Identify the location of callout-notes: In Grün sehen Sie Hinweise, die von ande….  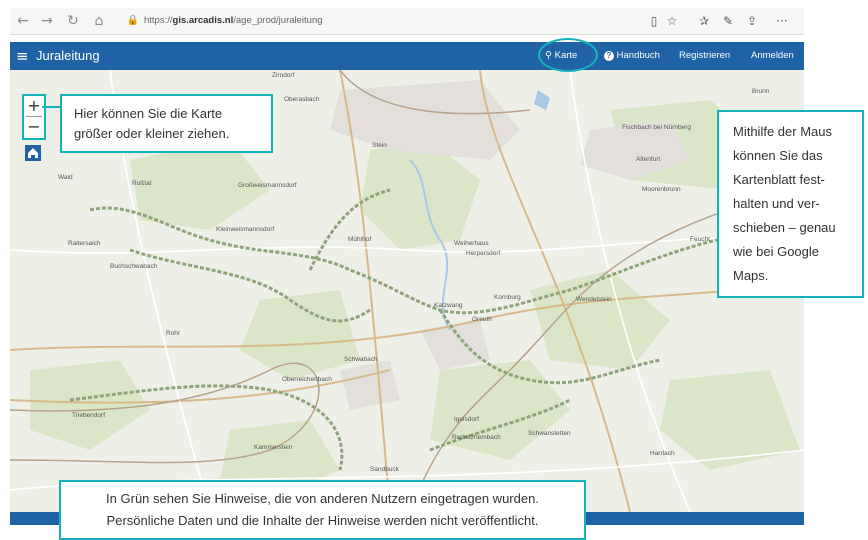
(322, 510).